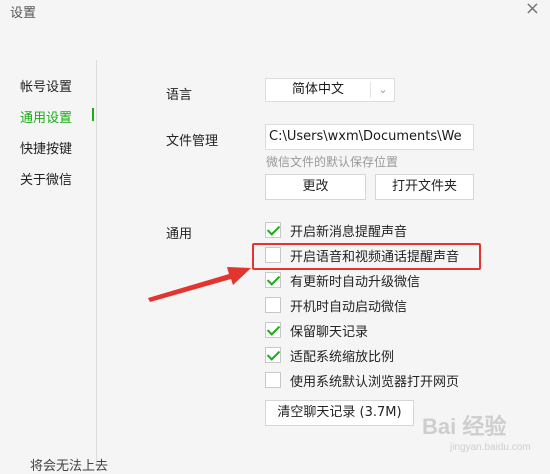 Image resolution: width=550 pixels, height=474 pixels. I want to click on sidebar-item-shortcuts: 快捷按键, so click(46, 147).